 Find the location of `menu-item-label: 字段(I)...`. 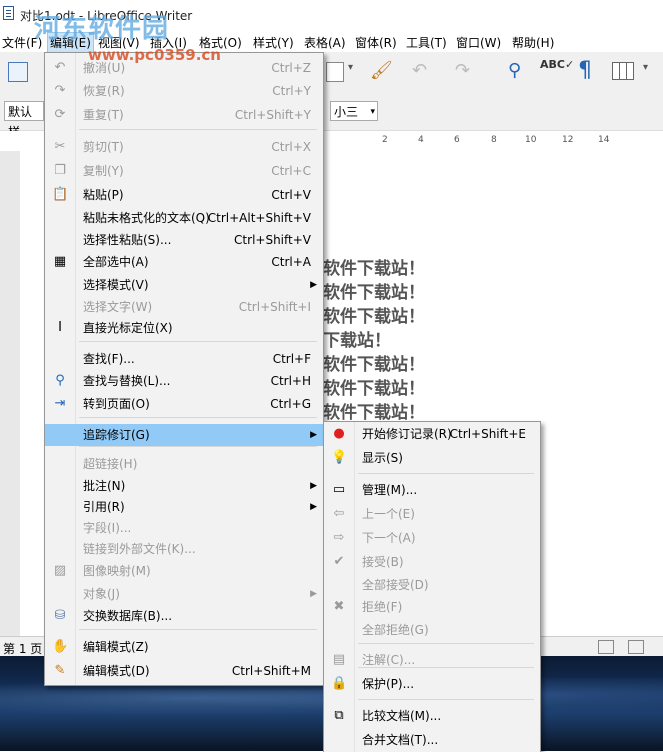

menu-item-label: 字段(I)... is located at coordinates (107, 528).